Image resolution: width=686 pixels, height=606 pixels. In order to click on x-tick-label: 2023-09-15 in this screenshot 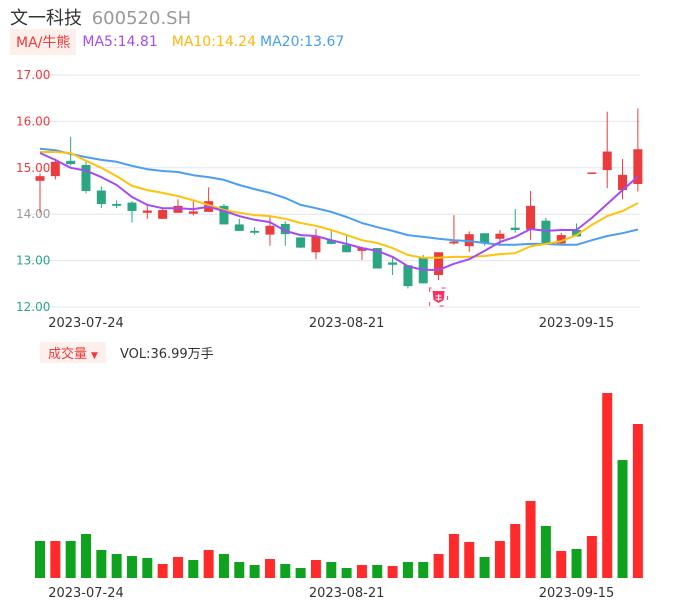, I will do `click(577, 323)`.